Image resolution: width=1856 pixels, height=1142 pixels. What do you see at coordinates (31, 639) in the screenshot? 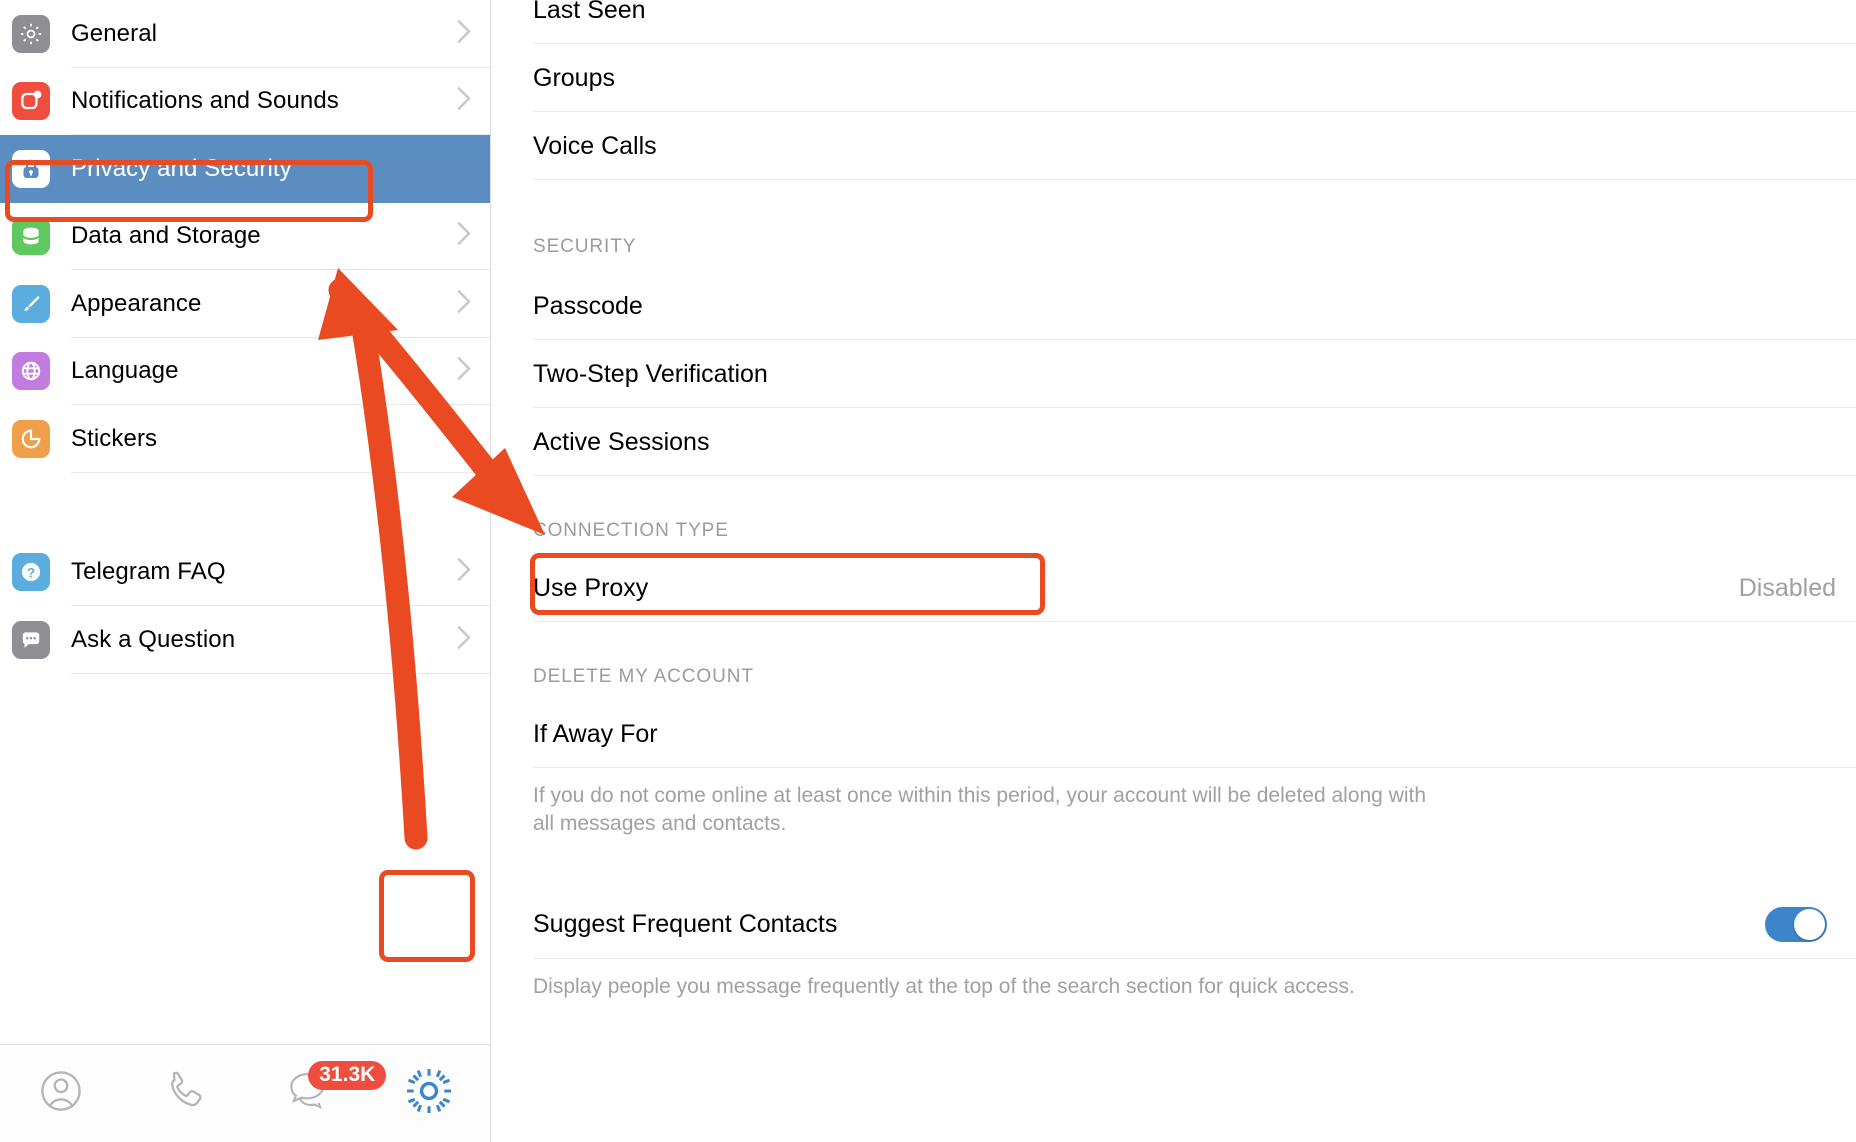
I see `chat-bubble-icon` at bounding box center [31, 639].